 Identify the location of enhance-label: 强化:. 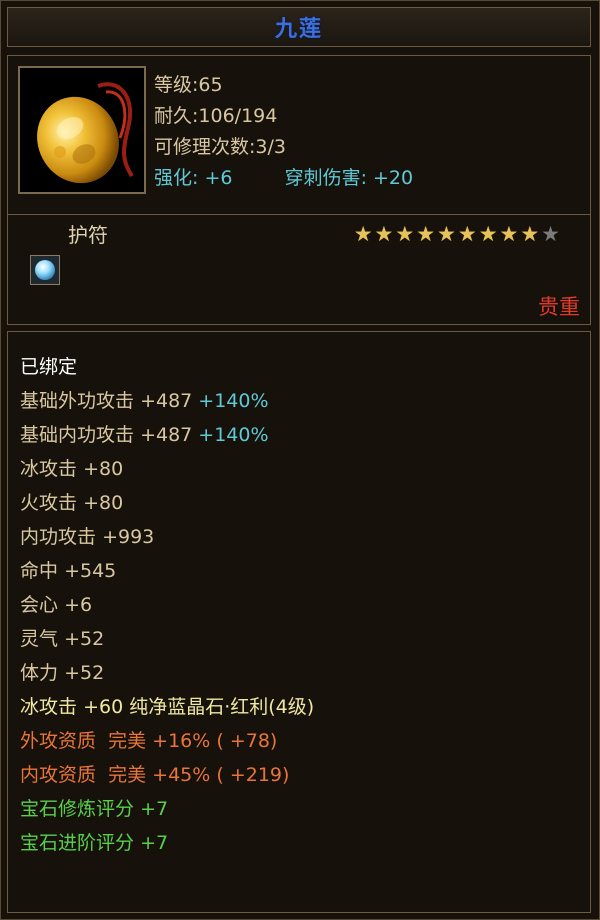
(176, 178).